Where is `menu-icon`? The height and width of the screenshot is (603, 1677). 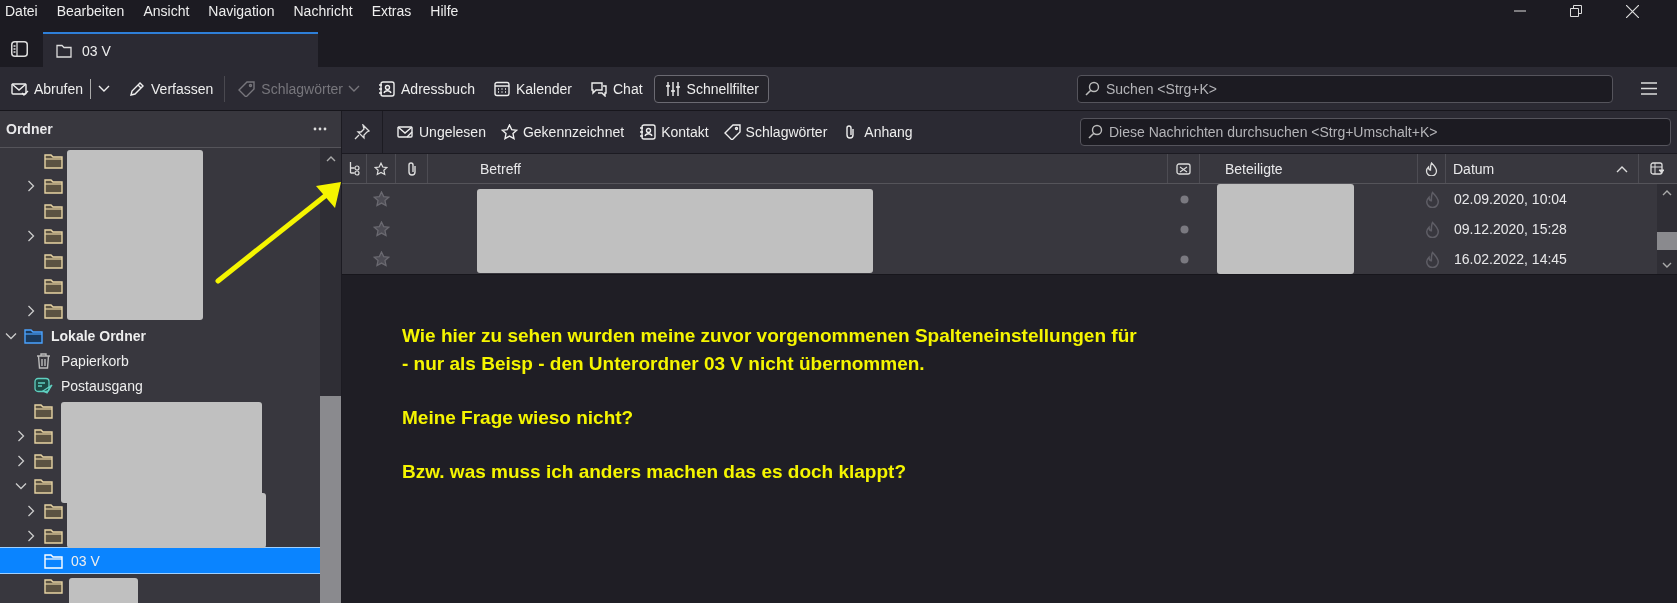 menu-icon is located at coordinates (1649, 88).